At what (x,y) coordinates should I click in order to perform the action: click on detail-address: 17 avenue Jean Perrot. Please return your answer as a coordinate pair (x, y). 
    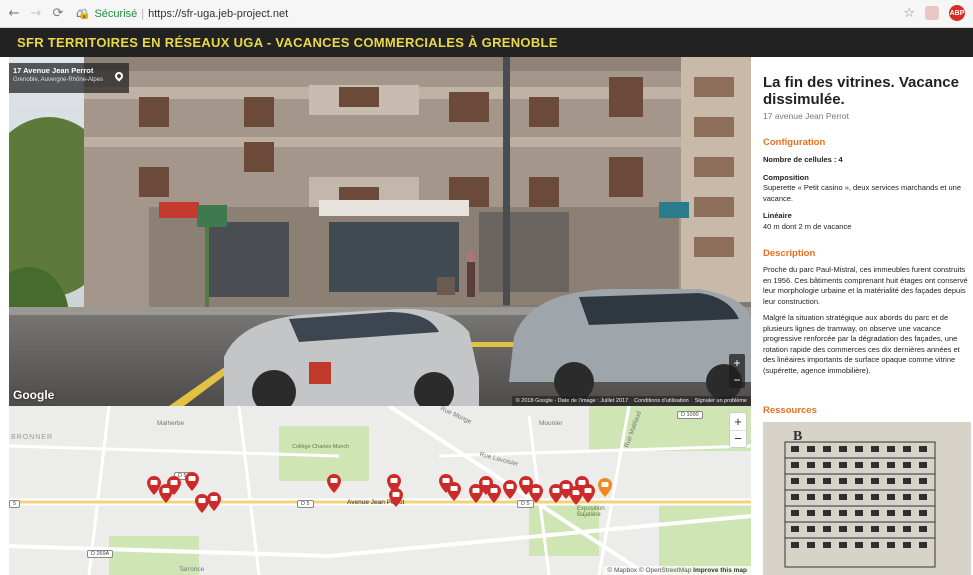
    Looking at the image, I should click on (806, 116).